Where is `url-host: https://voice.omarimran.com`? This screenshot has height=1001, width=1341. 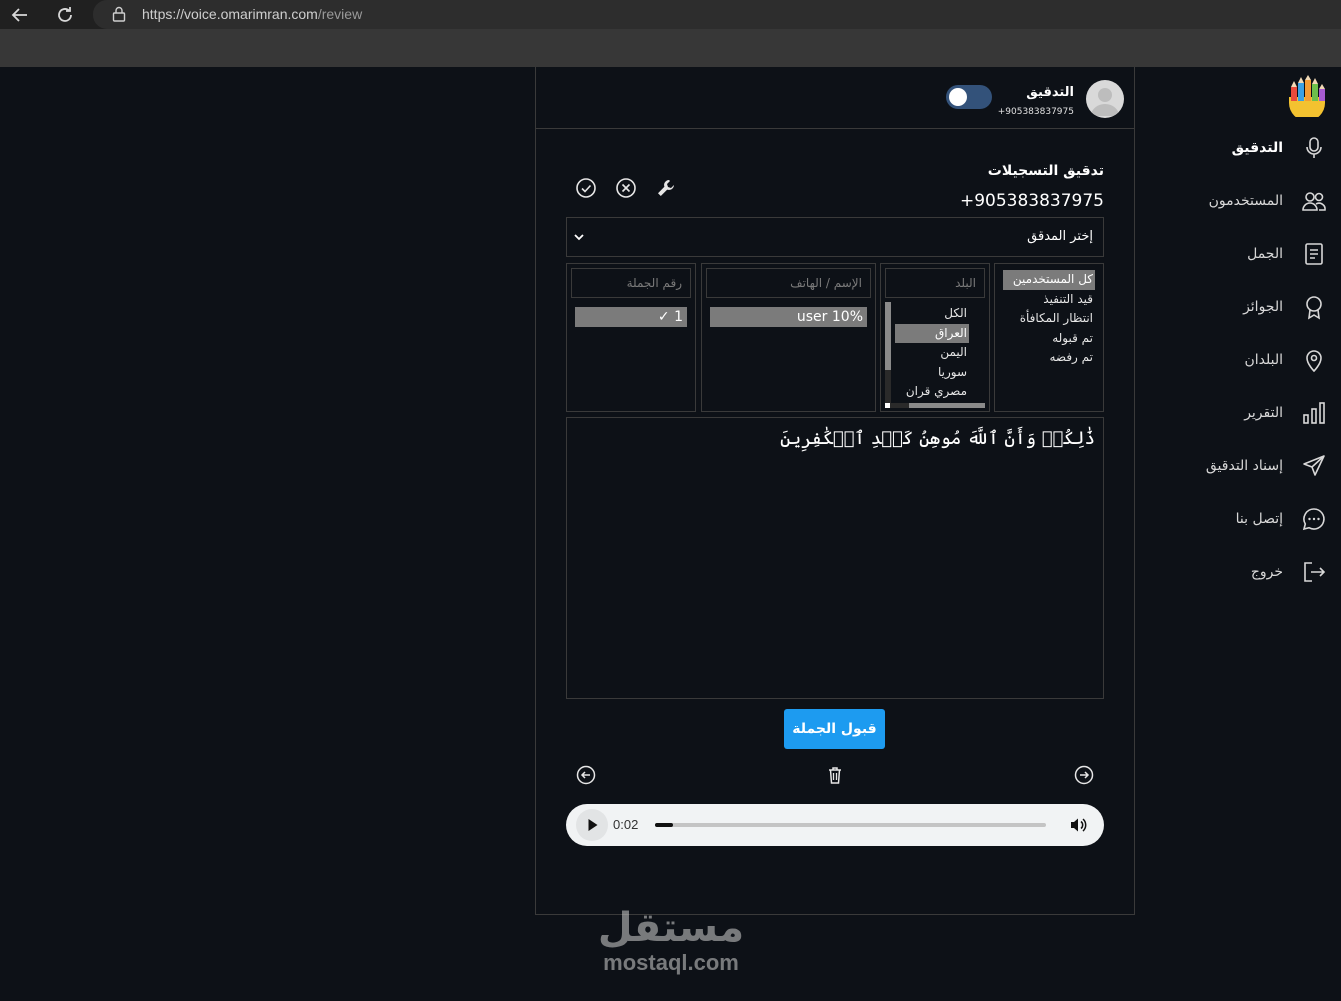
url-host: https://voice.omarimran.com is located at coordinates (230, 14).